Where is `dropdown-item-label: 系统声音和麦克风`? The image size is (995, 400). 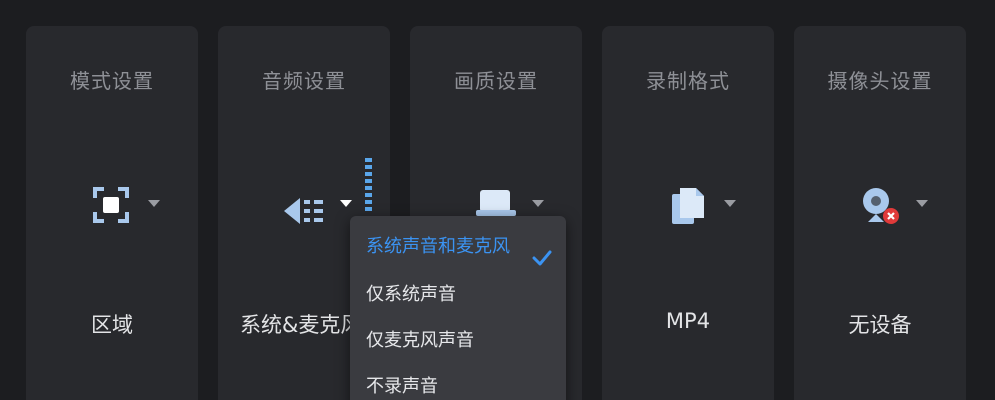 dropdown-item-label: 系统声音和麦克风 is located at coordinates (438, 246).